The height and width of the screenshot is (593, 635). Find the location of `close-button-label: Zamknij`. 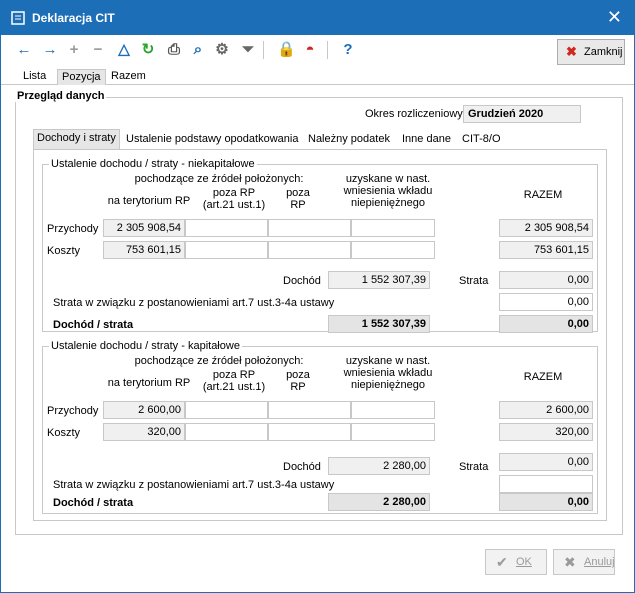

close-button-label: Zamknij is located at coordinates (603, 52).